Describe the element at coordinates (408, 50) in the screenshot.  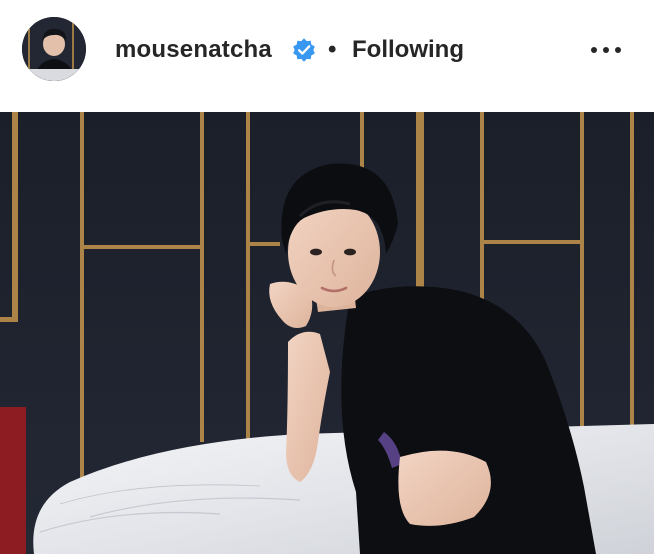
I see `following-button: Following` at that location.